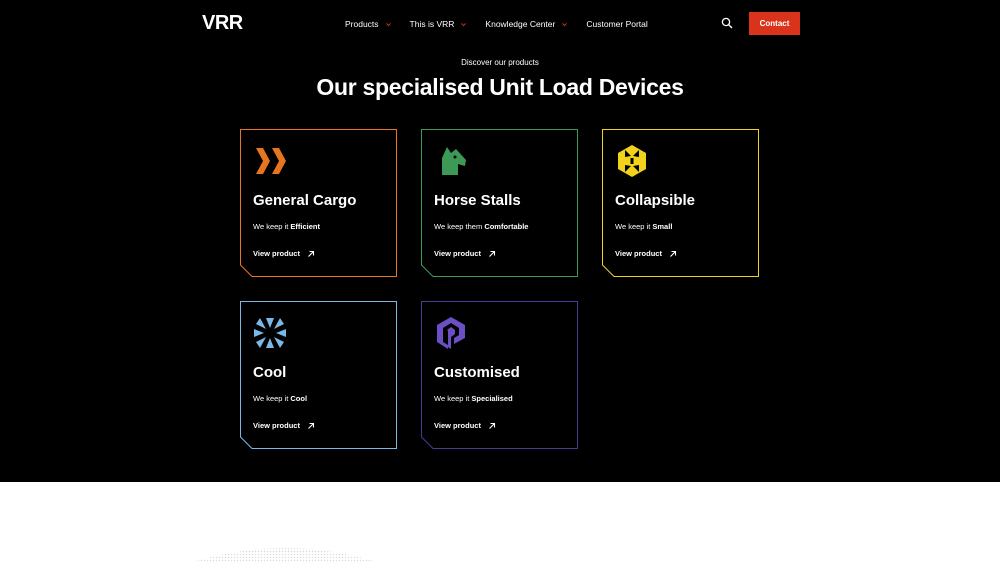 The width and height of the screenshot is (1000, 562). What do you see at coordinates (432, 24) in the screenshot?
I see `nav-item-label: This is VRR` at bounding box center [432, 24].